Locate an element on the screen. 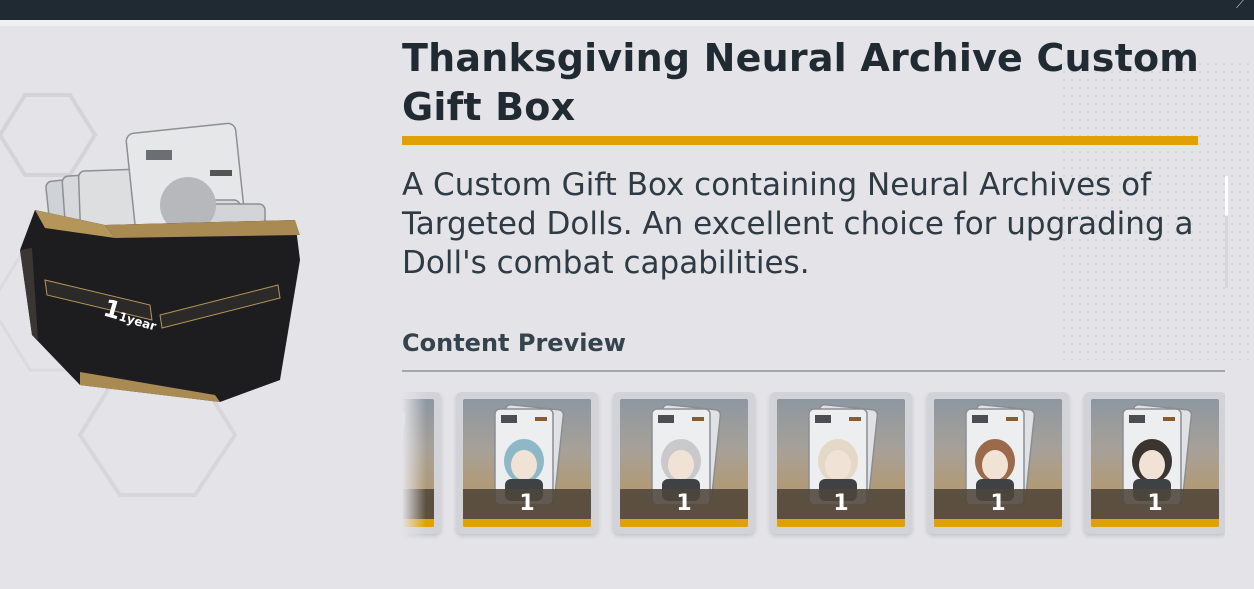 The image size is (1254, 589). title-accent-bar is located at coordinates (800, 140).